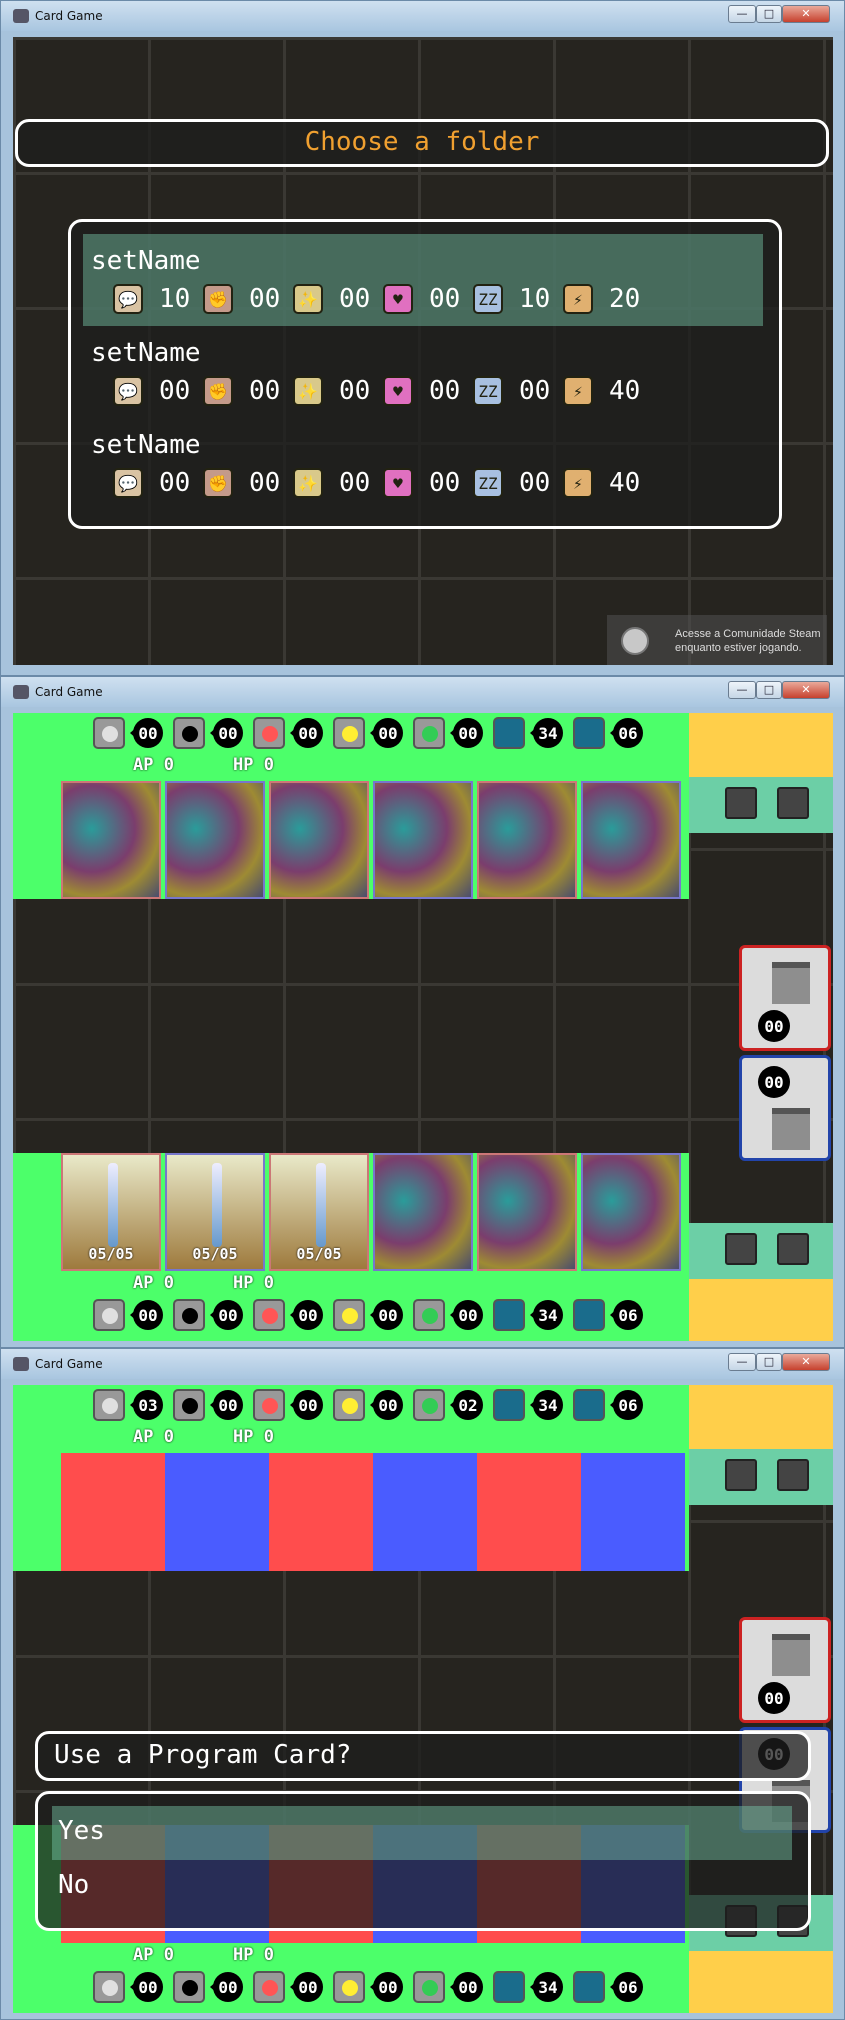 This screenshot has height=2020, width=845. What do you see at coordinates (785, 1108) in the screenshot?
I see `trash-player: 00` at bounding box center [785, 1108].